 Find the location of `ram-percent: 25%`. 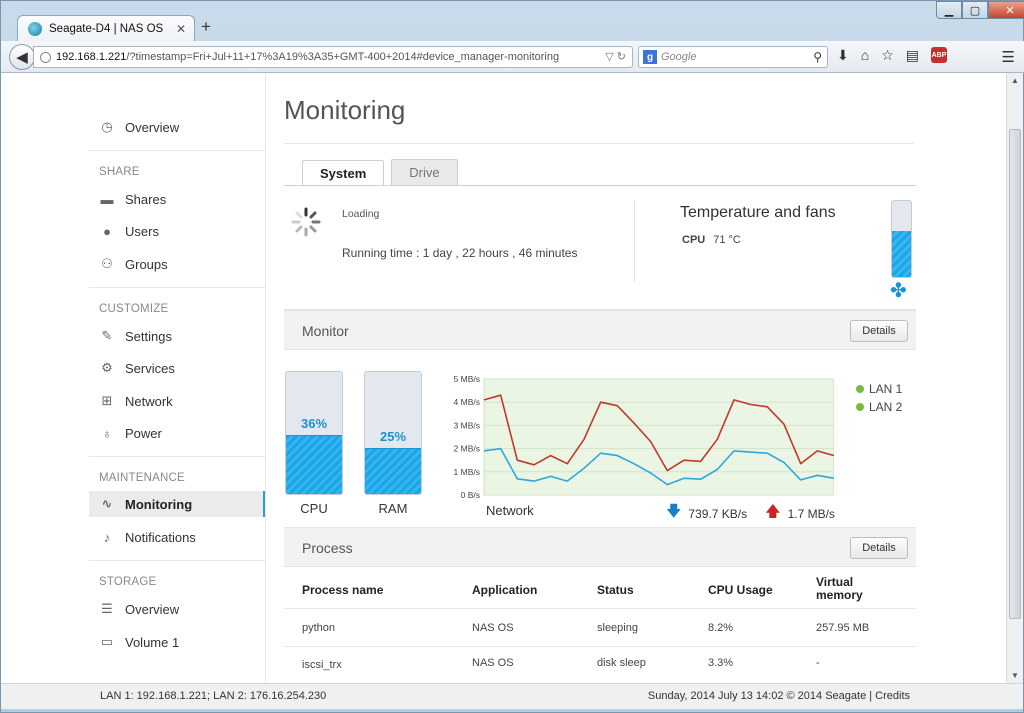

ram-percent: 25% is located at coordinates (393, 436).